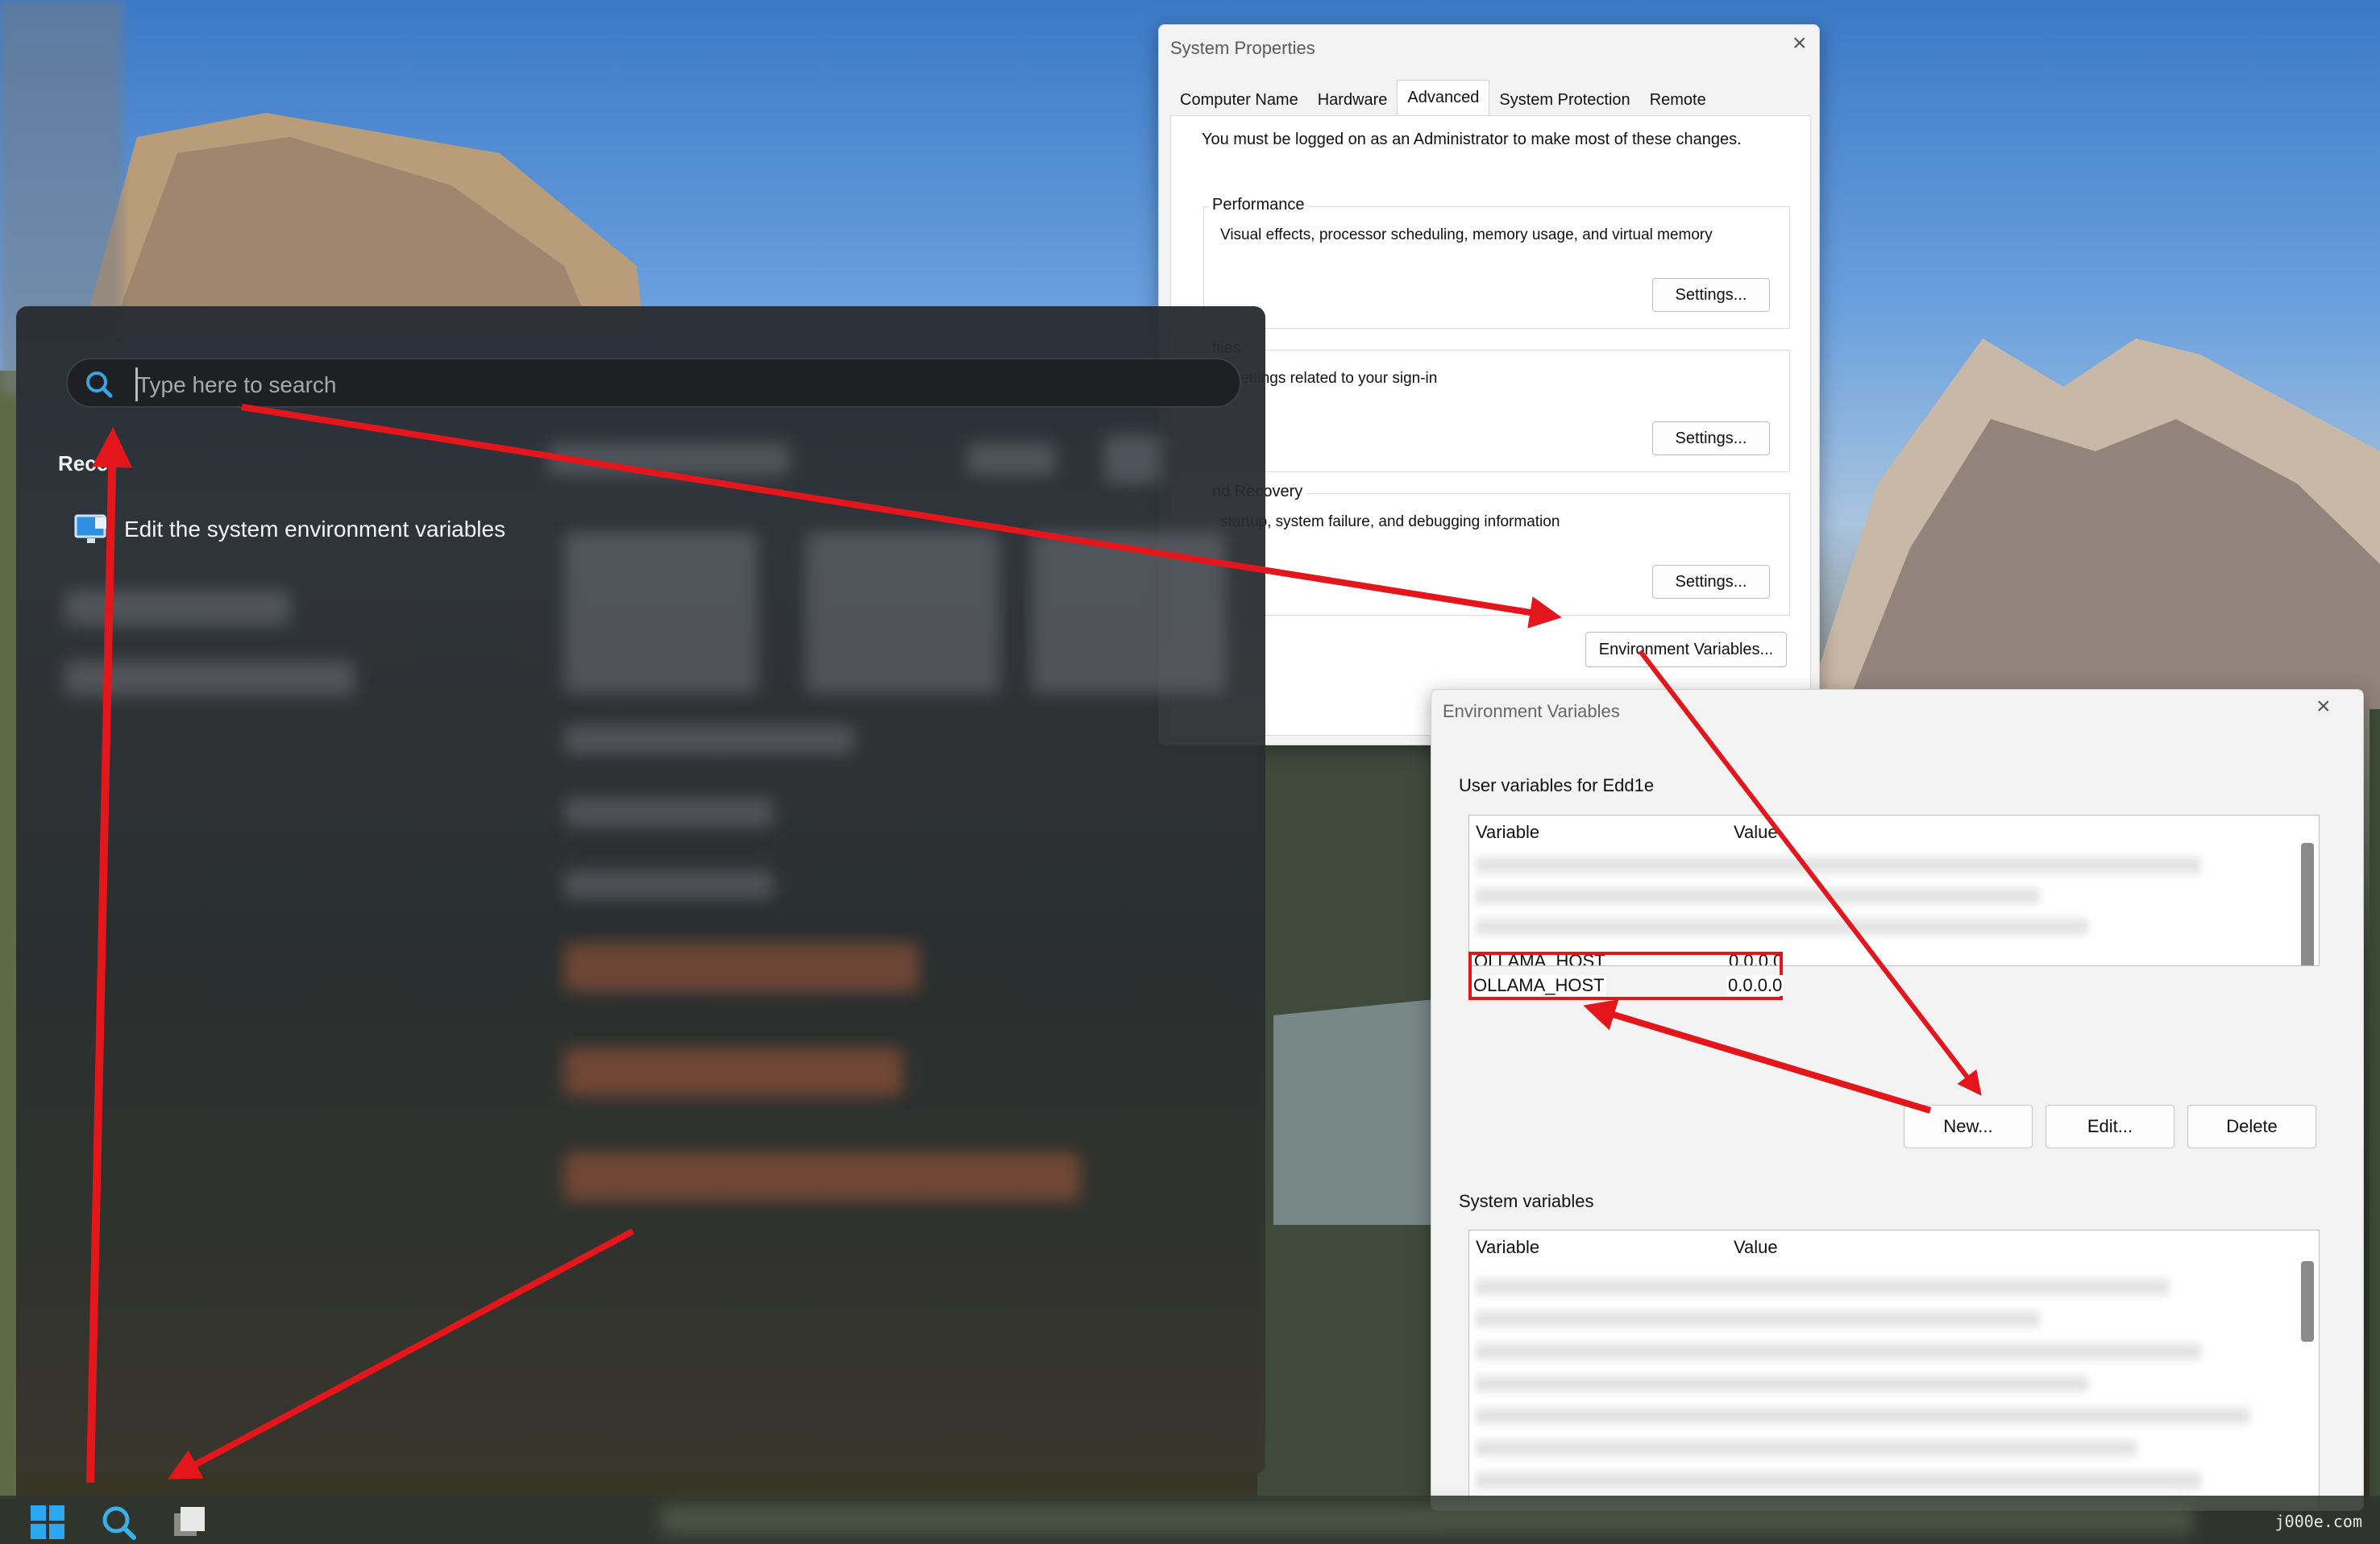  What do you see at coordinates (90, 528) in the screenshot?
I see `monitor-icon` at bounding box center [90, 528].